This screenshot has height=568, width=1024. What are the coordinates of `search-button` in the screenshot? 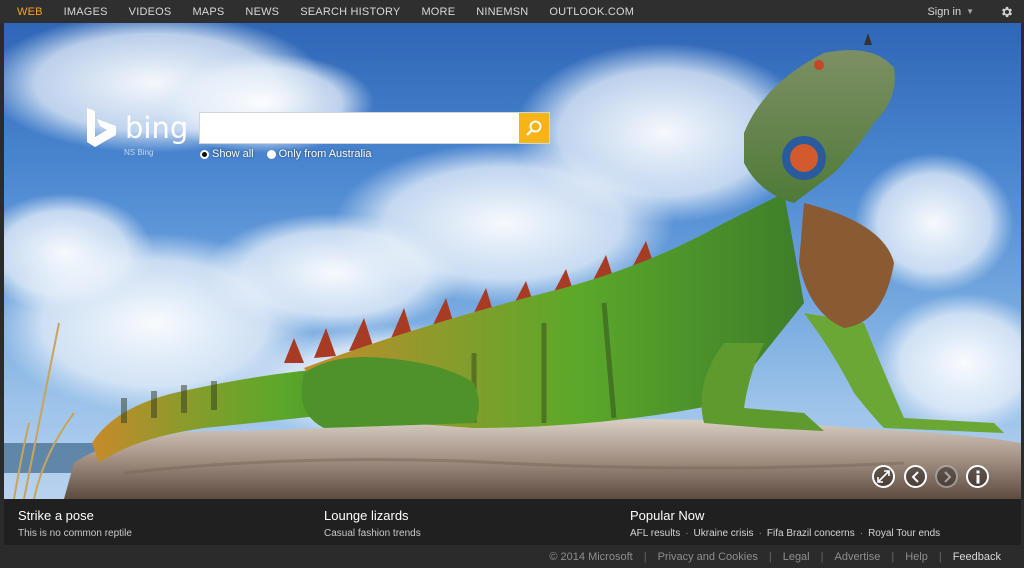 It's located at (534, 128).